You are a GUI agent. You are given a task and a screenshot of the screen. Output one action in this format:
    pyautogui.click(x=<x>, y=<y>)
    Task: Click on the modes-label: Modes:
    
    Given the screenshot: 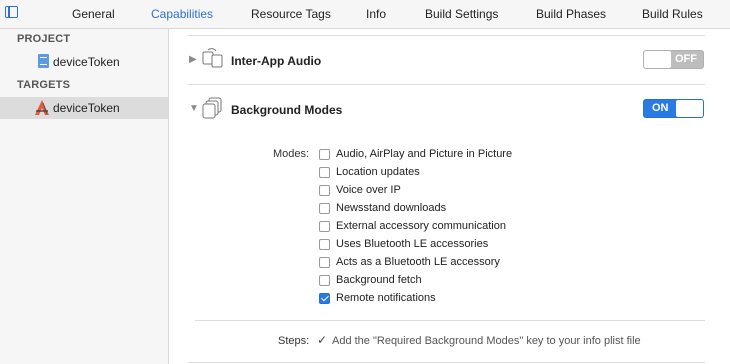 What is the action you would take?
    pyautogui.click(x=291, y=154)
    